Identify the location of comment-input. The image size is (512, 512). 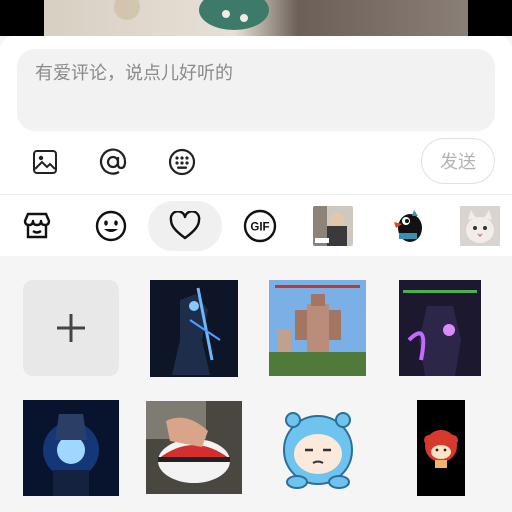
(256, 73).